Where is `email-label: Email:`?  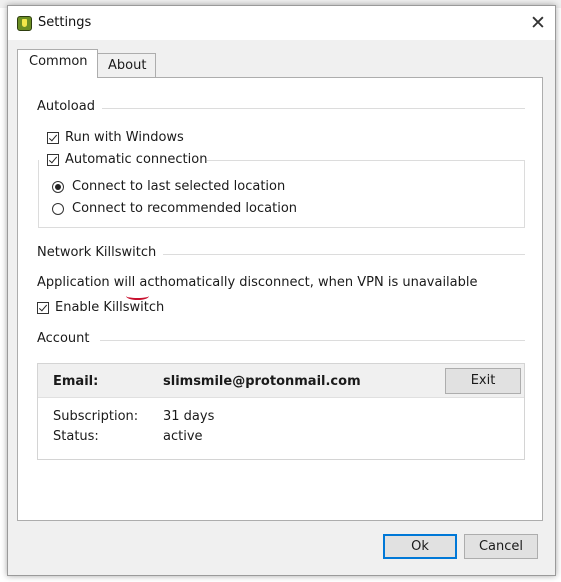 email-label: Email: is located at coordinates (76, 381).